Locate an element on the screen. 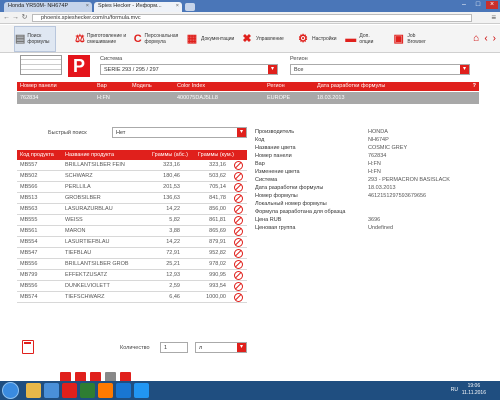 This screenshot has height=400, width=500. forward-arrow-icon: → is located at coordinates (15, 18).